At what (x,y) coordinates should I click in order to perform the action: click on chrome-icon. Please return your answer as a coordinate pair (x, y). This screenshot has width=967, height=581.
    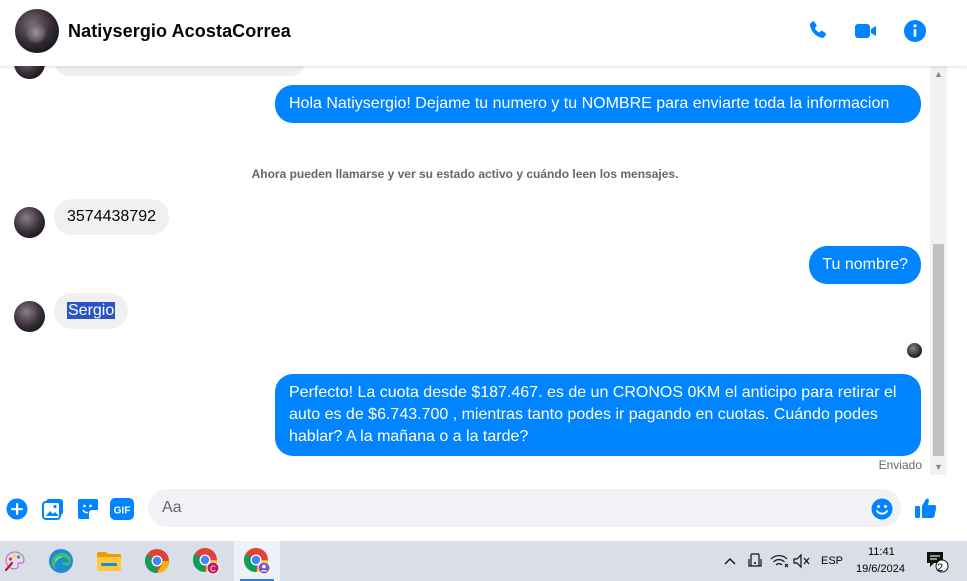
    Looking at the image, I should click on (157, 561).